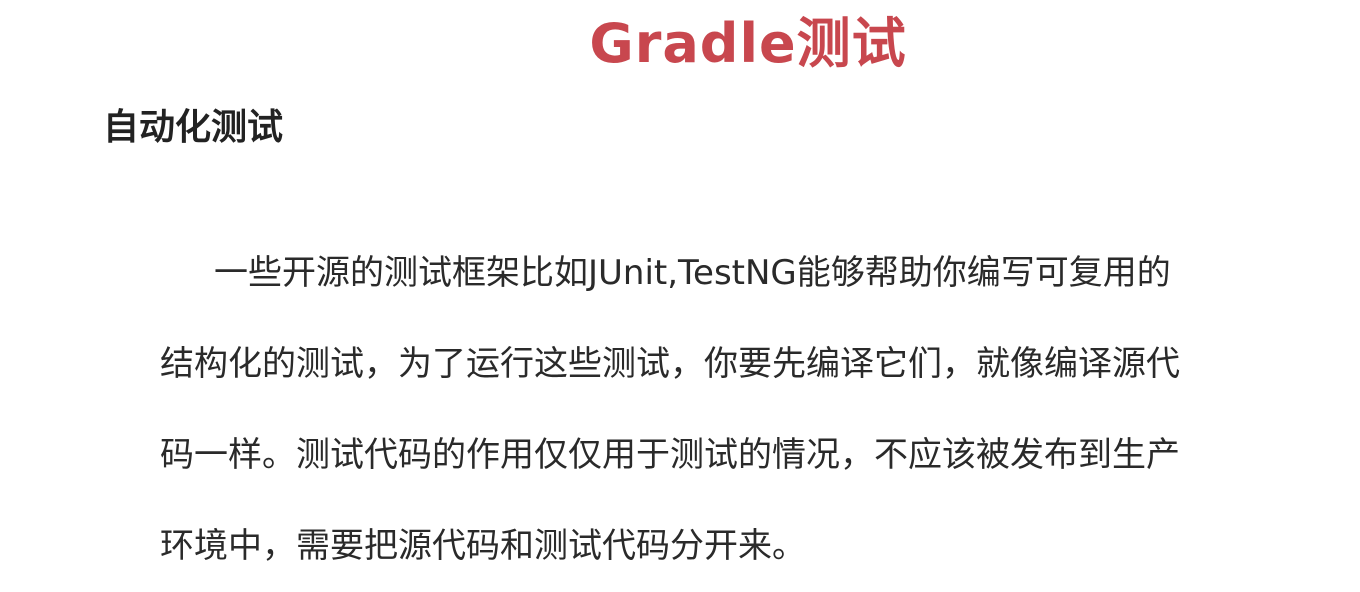 This screenshot has height=592, width=1360. Describe the element at coordinates (748, 43) in the screenshot. I see `slide-title: Gradle测试` at that location.